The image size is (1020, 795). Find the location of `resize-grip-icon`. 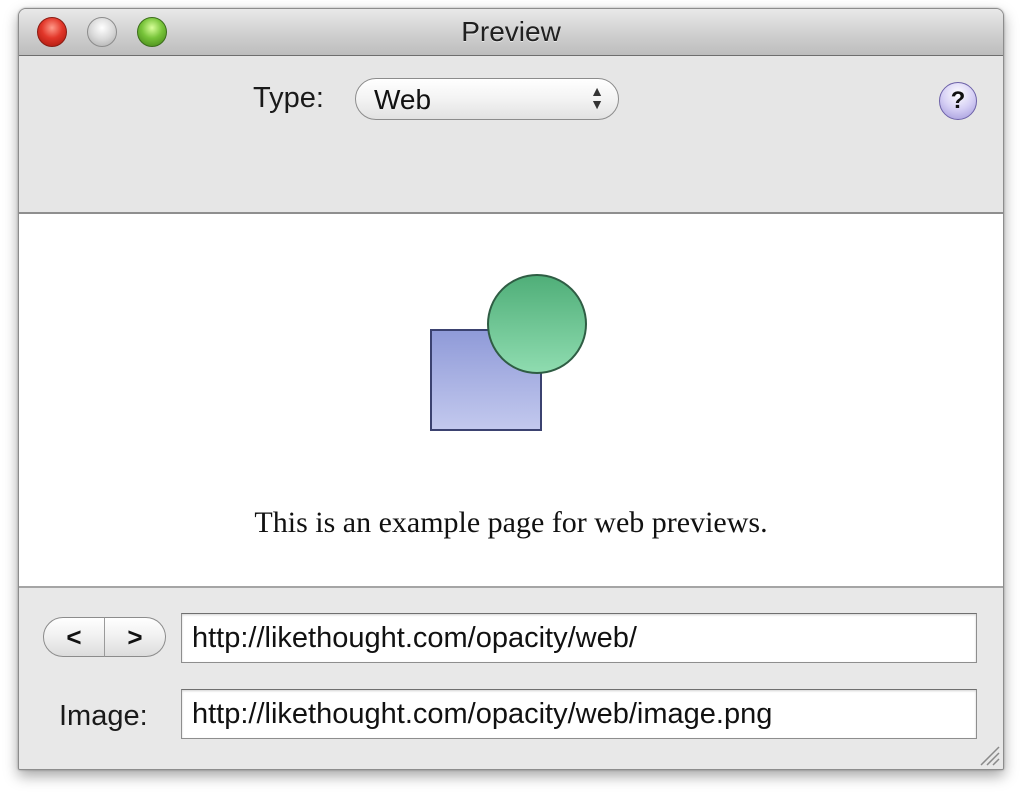

resize-grip-icon is located at coordinates (988, 754).